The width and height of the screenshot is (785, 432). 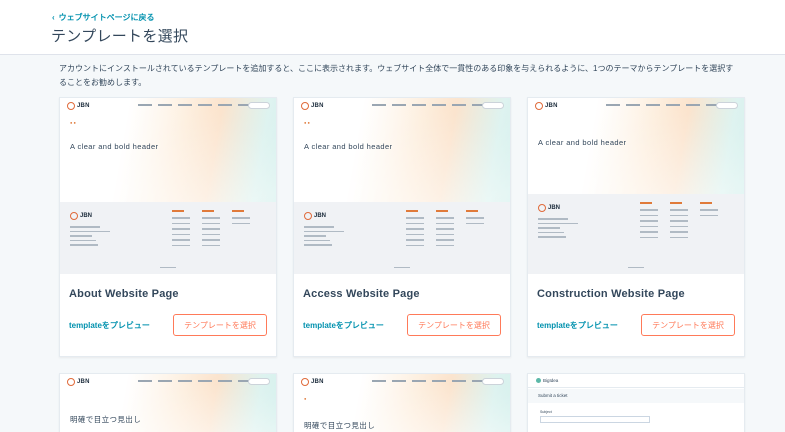 What do you see at coordinates (611, 294) in the screenshot?
I see `template-title: Construction Website Page` at bounding box center [611, 294].